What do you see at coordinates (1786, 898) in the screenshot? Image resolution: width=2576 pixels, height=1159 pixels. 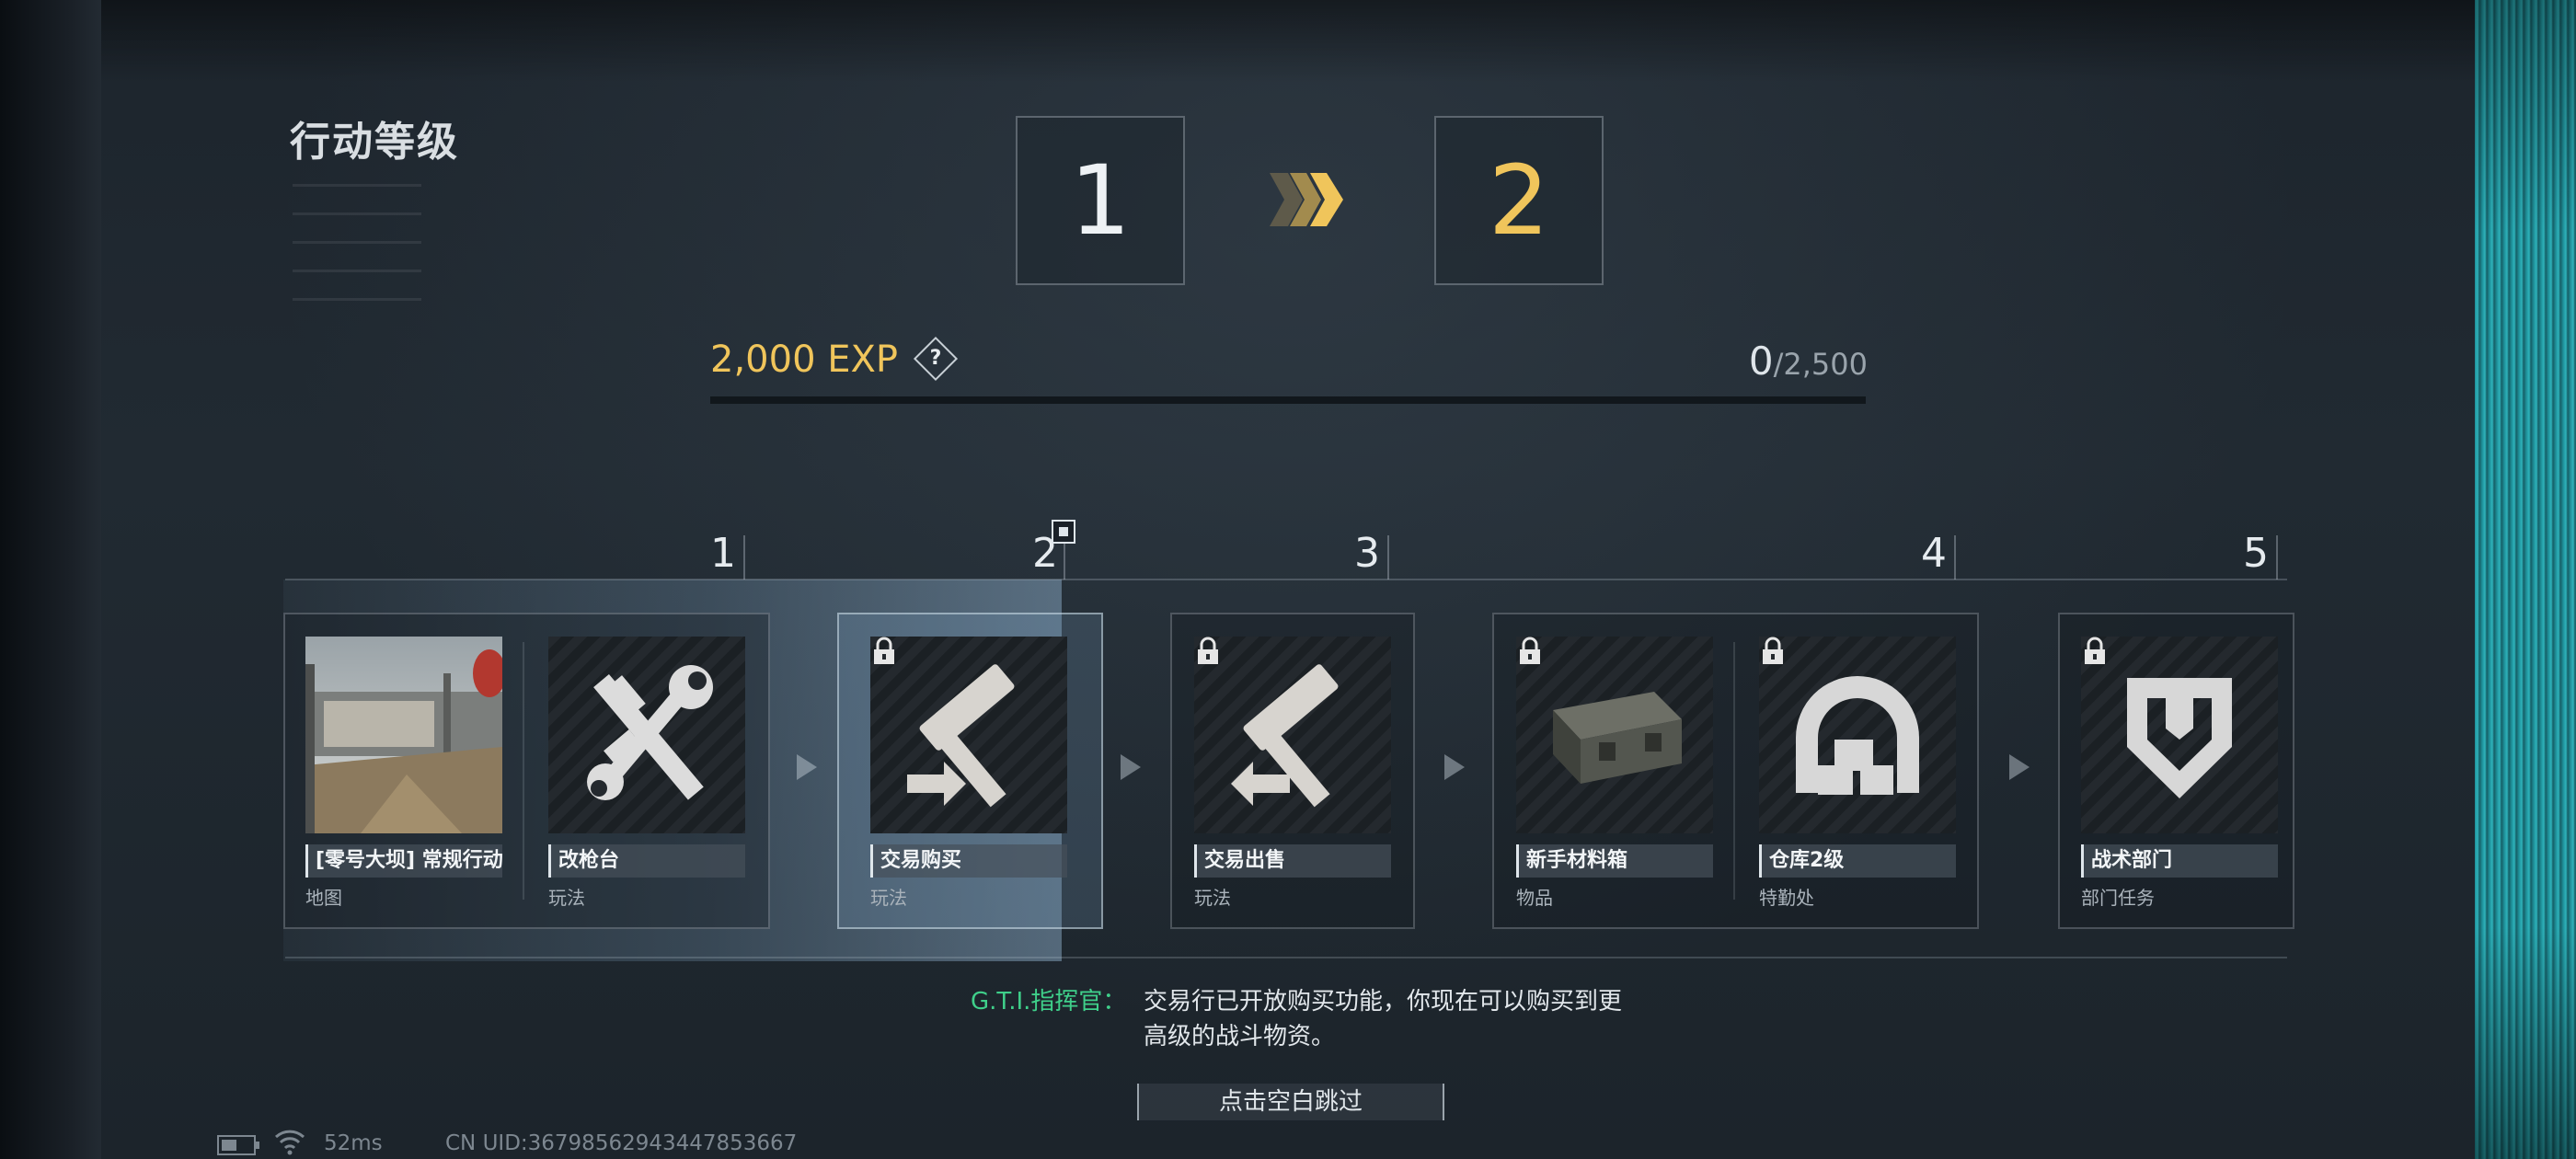 I see `reward-type: 特勤处` at bounding box center [1786, 898].